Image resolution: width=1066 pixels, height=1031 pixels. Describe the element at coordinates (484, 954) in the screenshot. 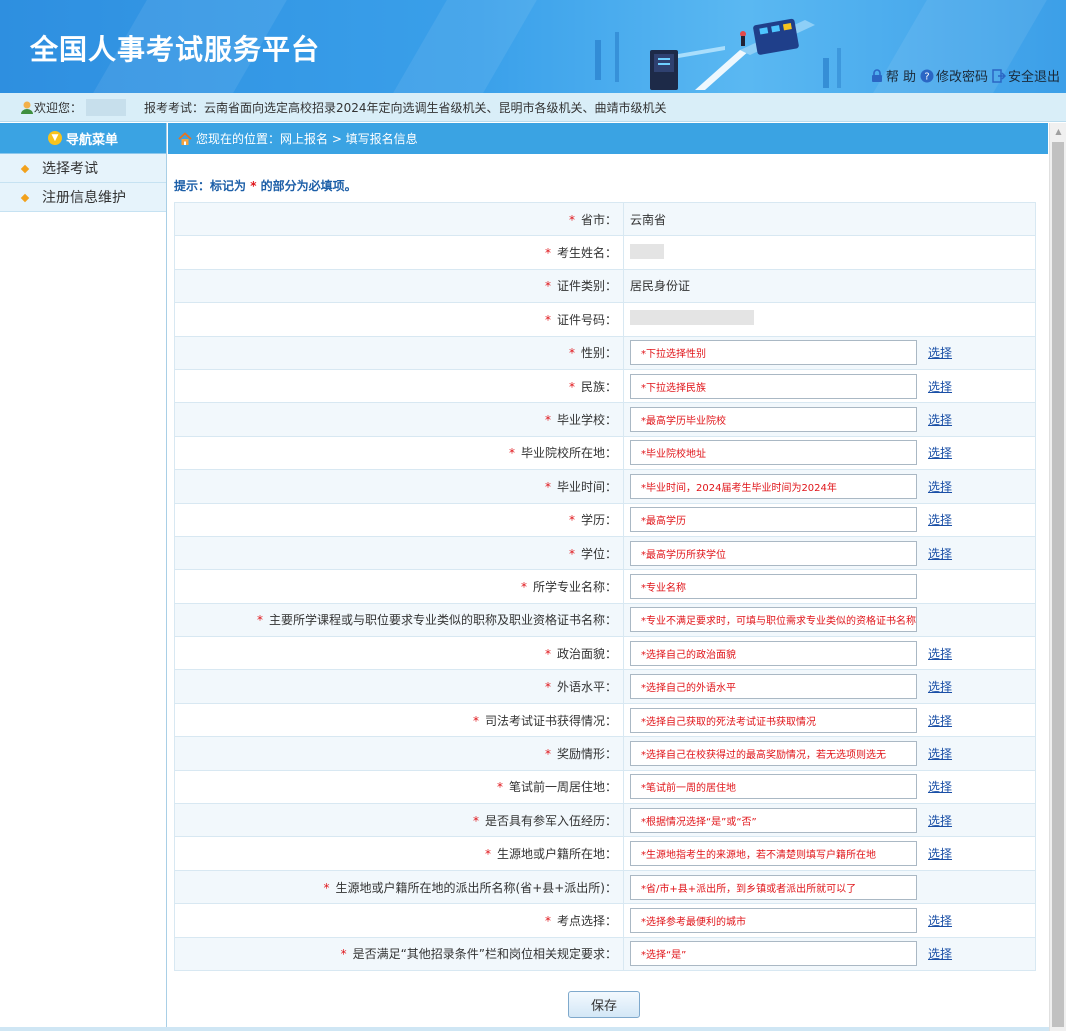

I see `field-label: 是否满足“其他招录条件”栏和岗位相关规定要求：` at that location.